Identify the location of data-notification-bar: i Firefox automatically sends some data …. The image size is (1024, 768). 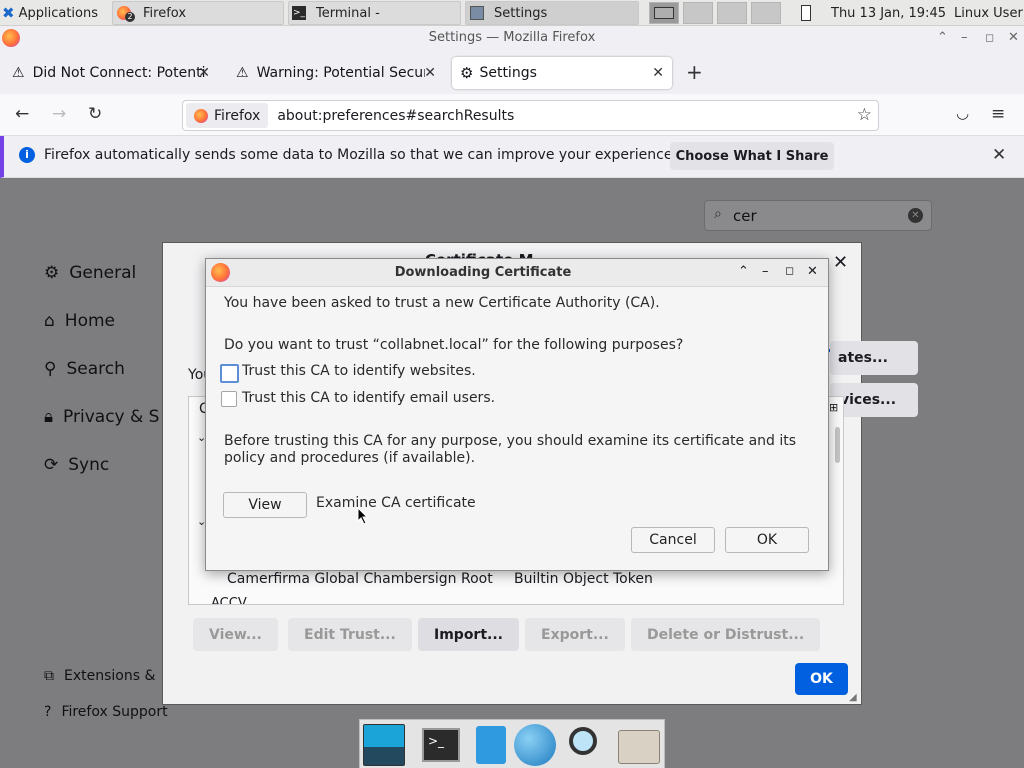
(512, 157).